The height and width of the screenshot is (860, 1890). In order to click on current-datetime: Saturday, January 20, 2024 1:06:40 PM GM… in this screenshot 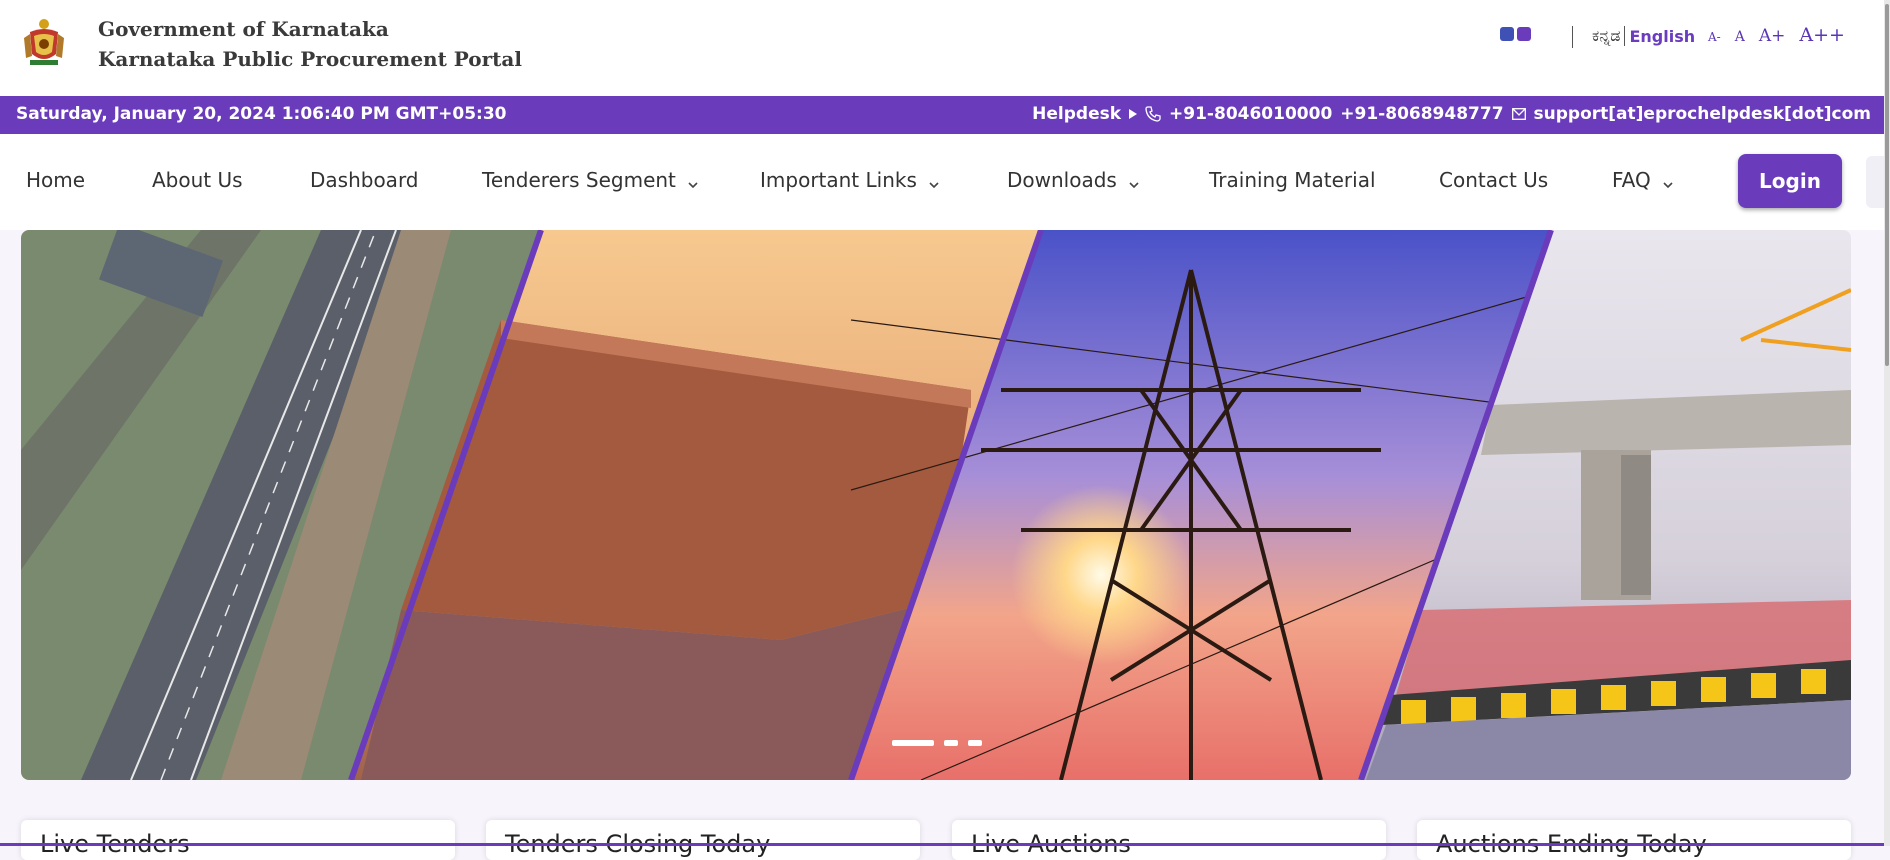, I will do `click(261, 114)`.